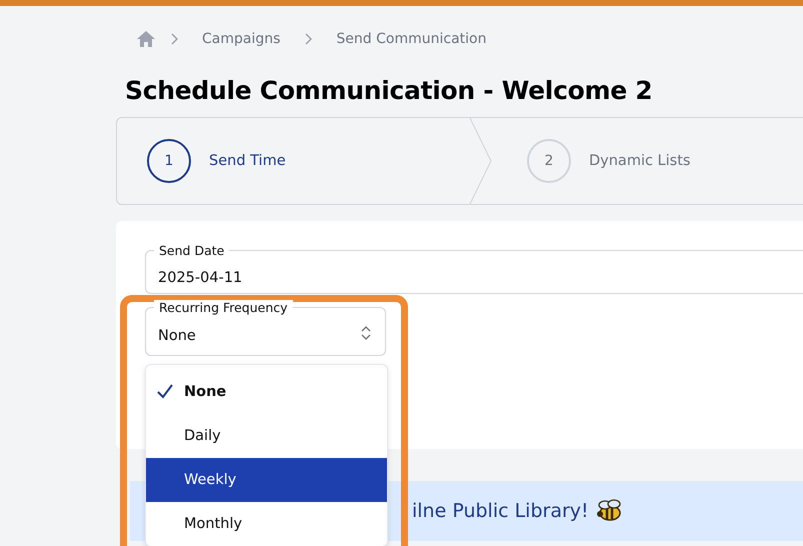 The height and width of the screenshot is (546, 803). I want to click on dropdown-option: Monthly, so click(266, 524).